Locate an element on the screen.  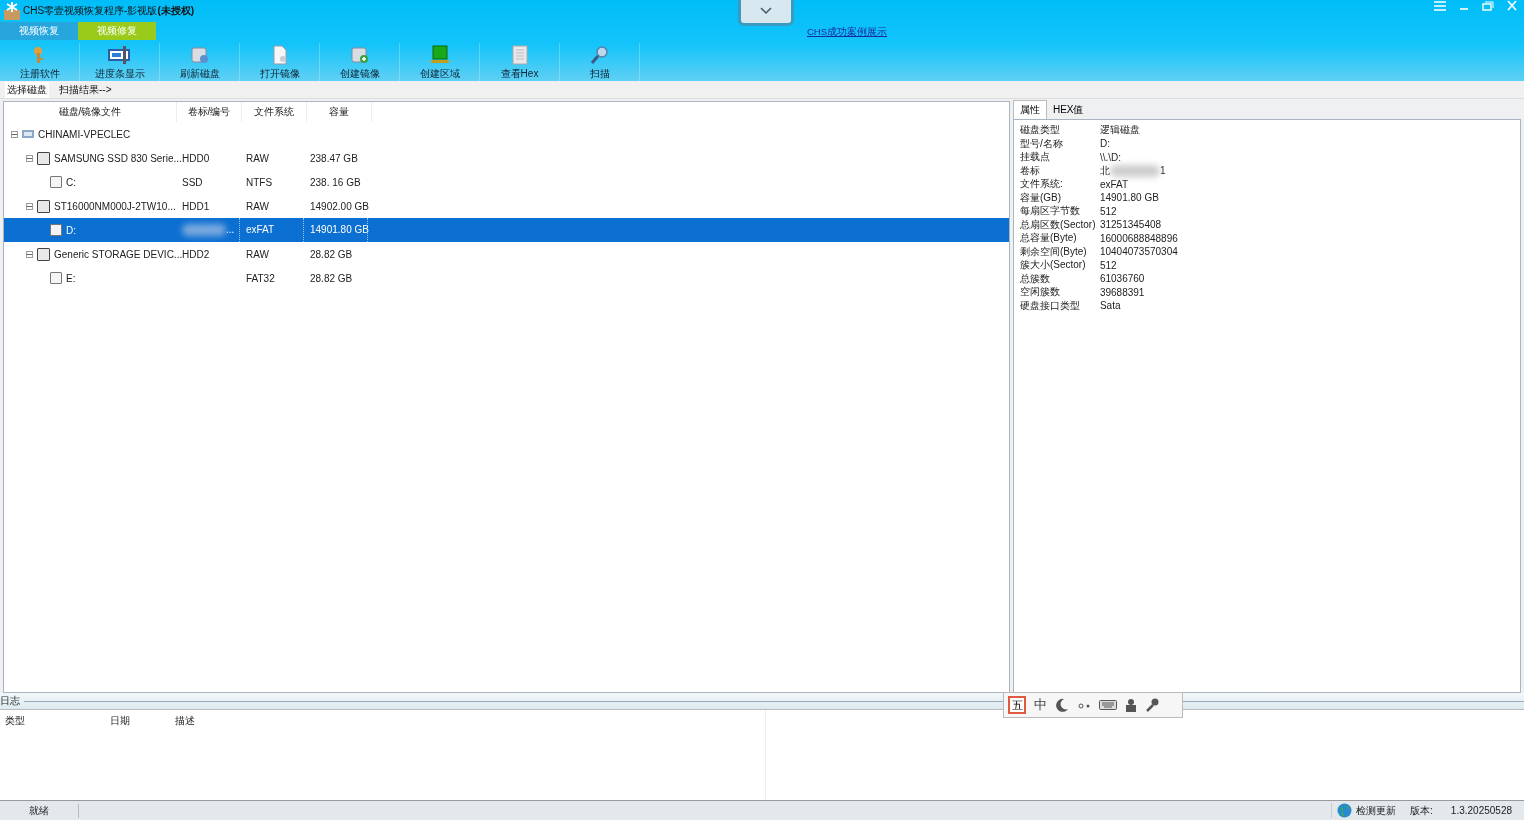
column-header: 容量 is located at coordinates (339, 112).